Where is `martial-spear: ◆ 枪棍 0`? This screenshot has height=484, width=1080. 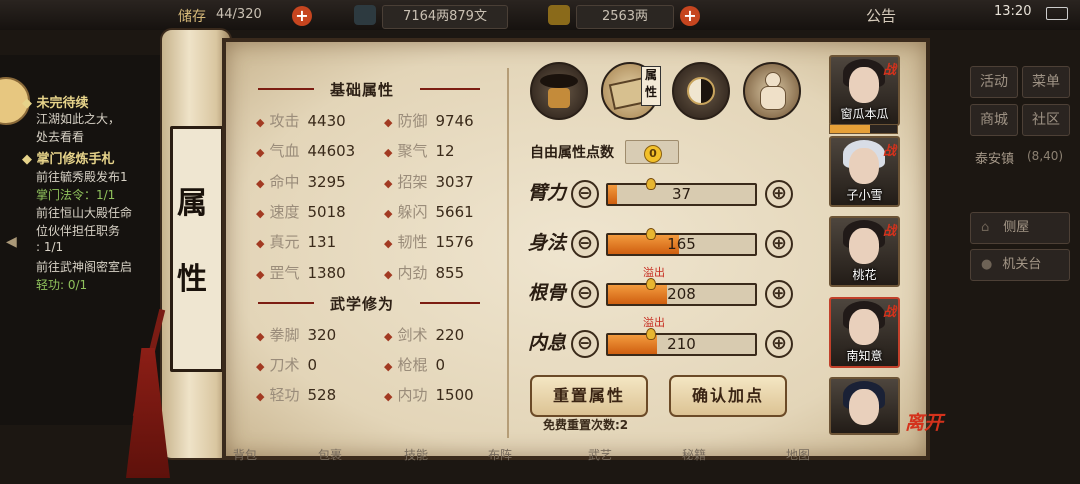
martial-spear: ◆ 枪棍 0 is located at coordinates (415, 365).